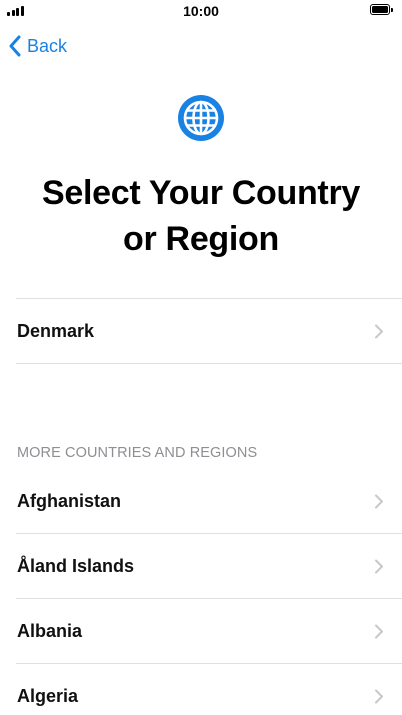 The image size is (402, 715). What do you see at coordinates (50, 631) in the screenshot?
I see `country-label: Albania` at bounding box center [50, 631].